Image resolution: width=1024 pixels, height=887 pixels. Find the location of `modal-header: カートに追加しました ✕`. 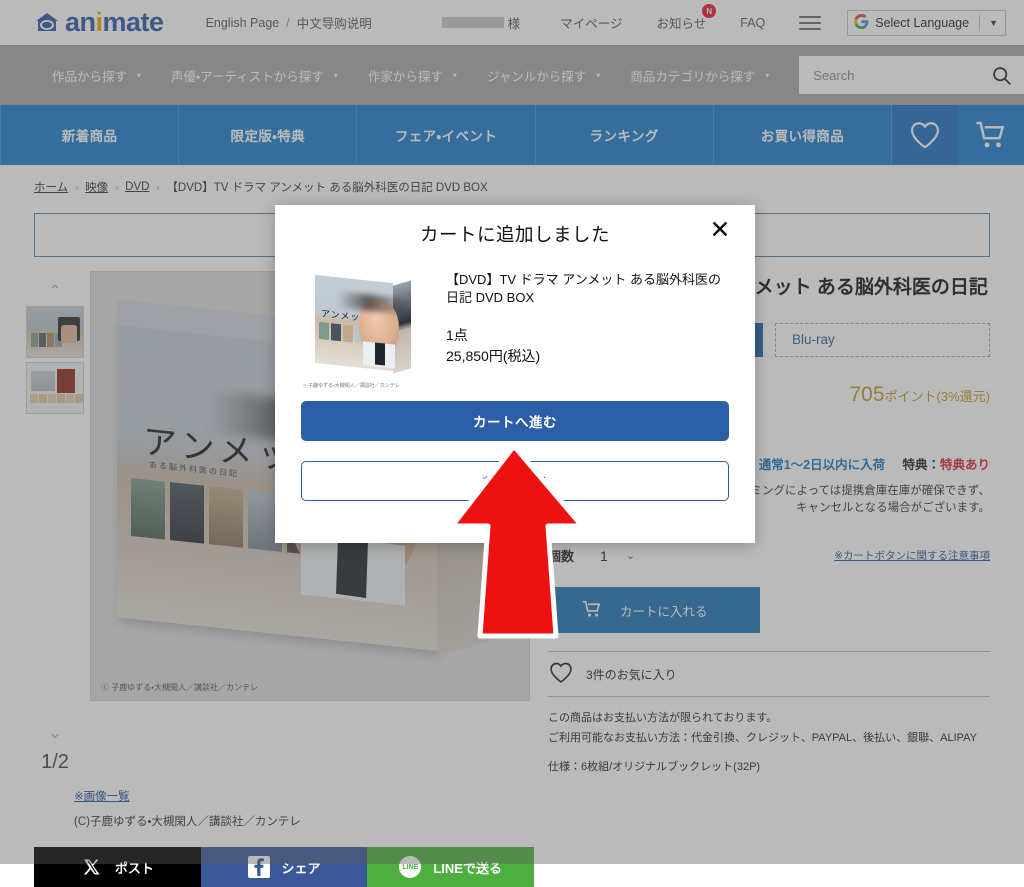

modal-header: カートに追加しました ✕ is located at coordinates (515, 231).